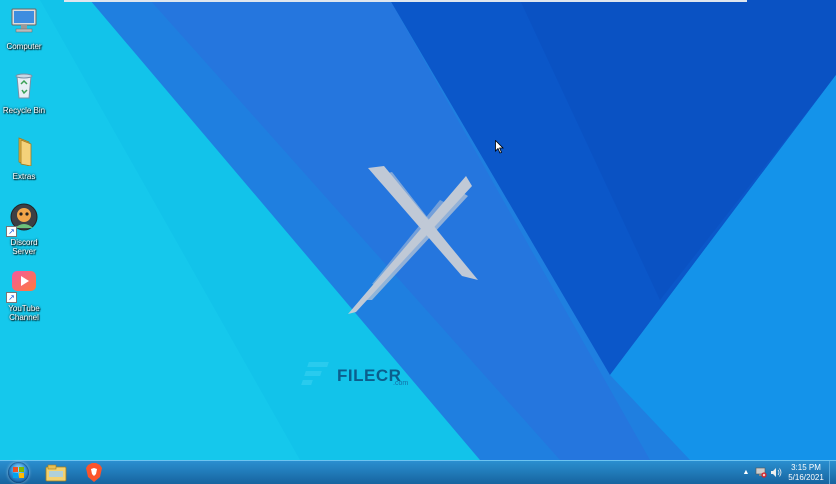 The height and width of the screenshot is (484, 836). What do you see at coordinates (832, 472) in the screenshot?
I see `show-desktop-button` at bounding box center [832, 472].